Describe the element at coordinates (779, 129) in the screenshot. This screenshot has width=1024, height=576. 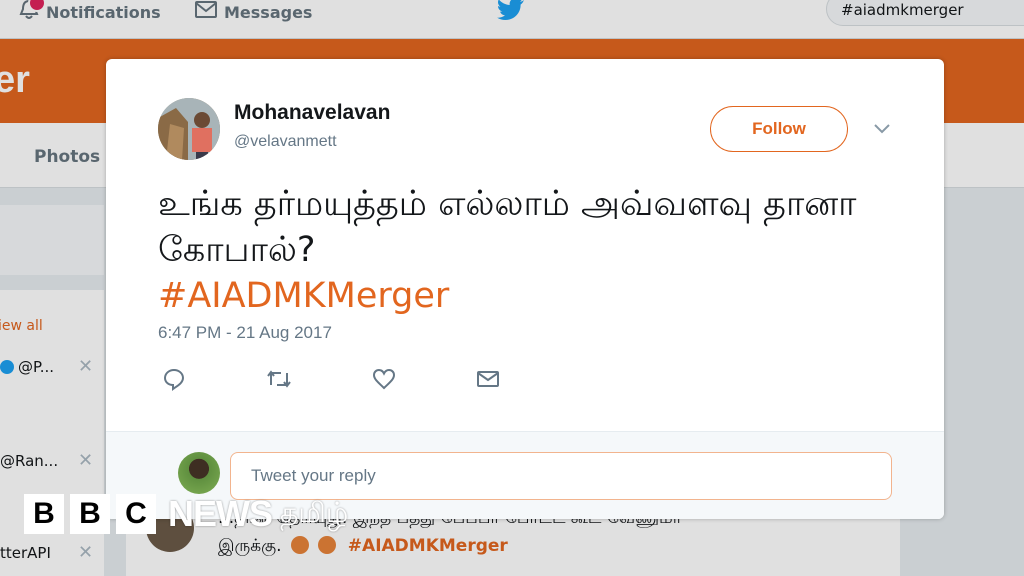
I see `follow-button: Follow` at that location.